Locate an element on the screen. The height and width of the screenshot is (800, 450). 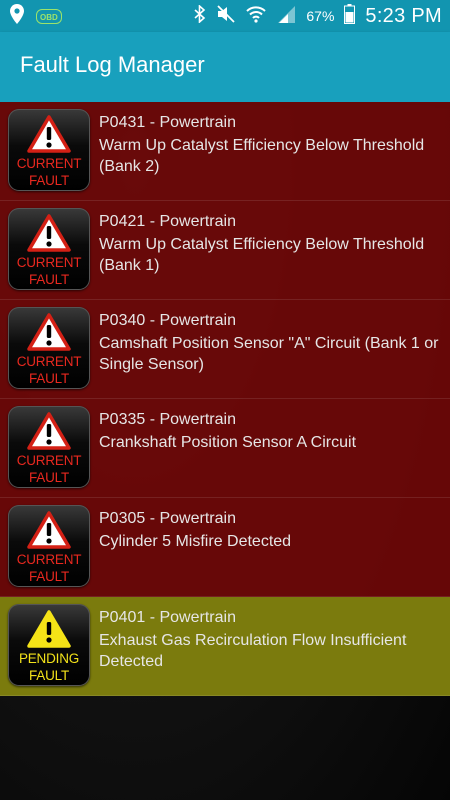
fault-code: P0305 - Powertrain is located at coordinates (167, 518).